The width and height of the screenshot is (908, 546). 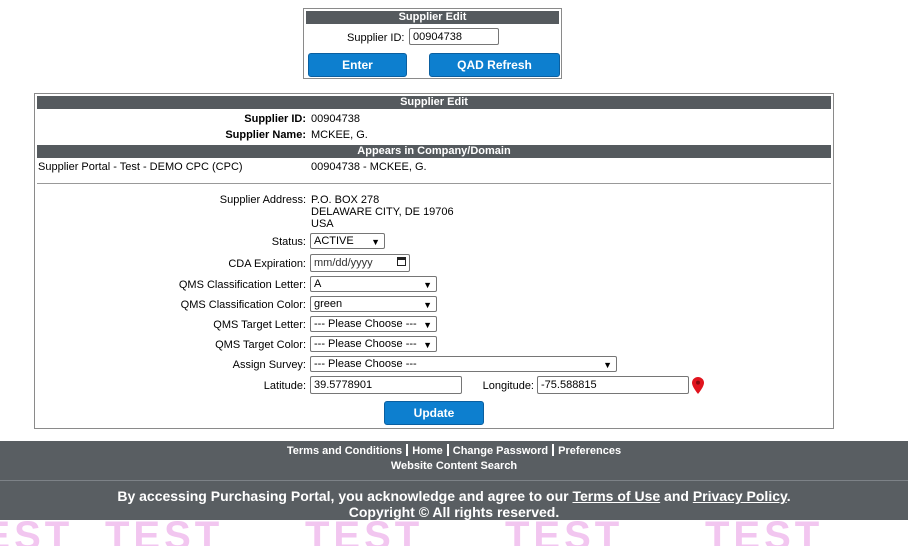 I want to click on enter-button: Enter, so click(x=357, y=65).